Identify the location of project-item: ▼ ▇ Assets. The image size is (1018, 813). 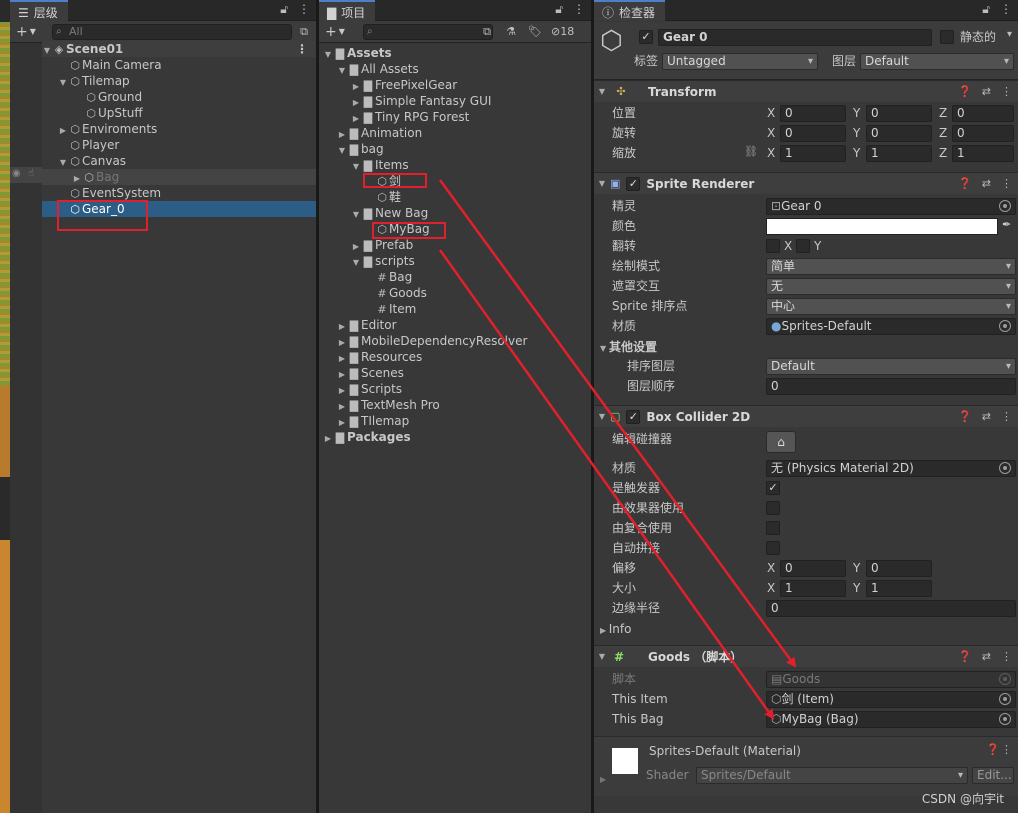
(455, 53).